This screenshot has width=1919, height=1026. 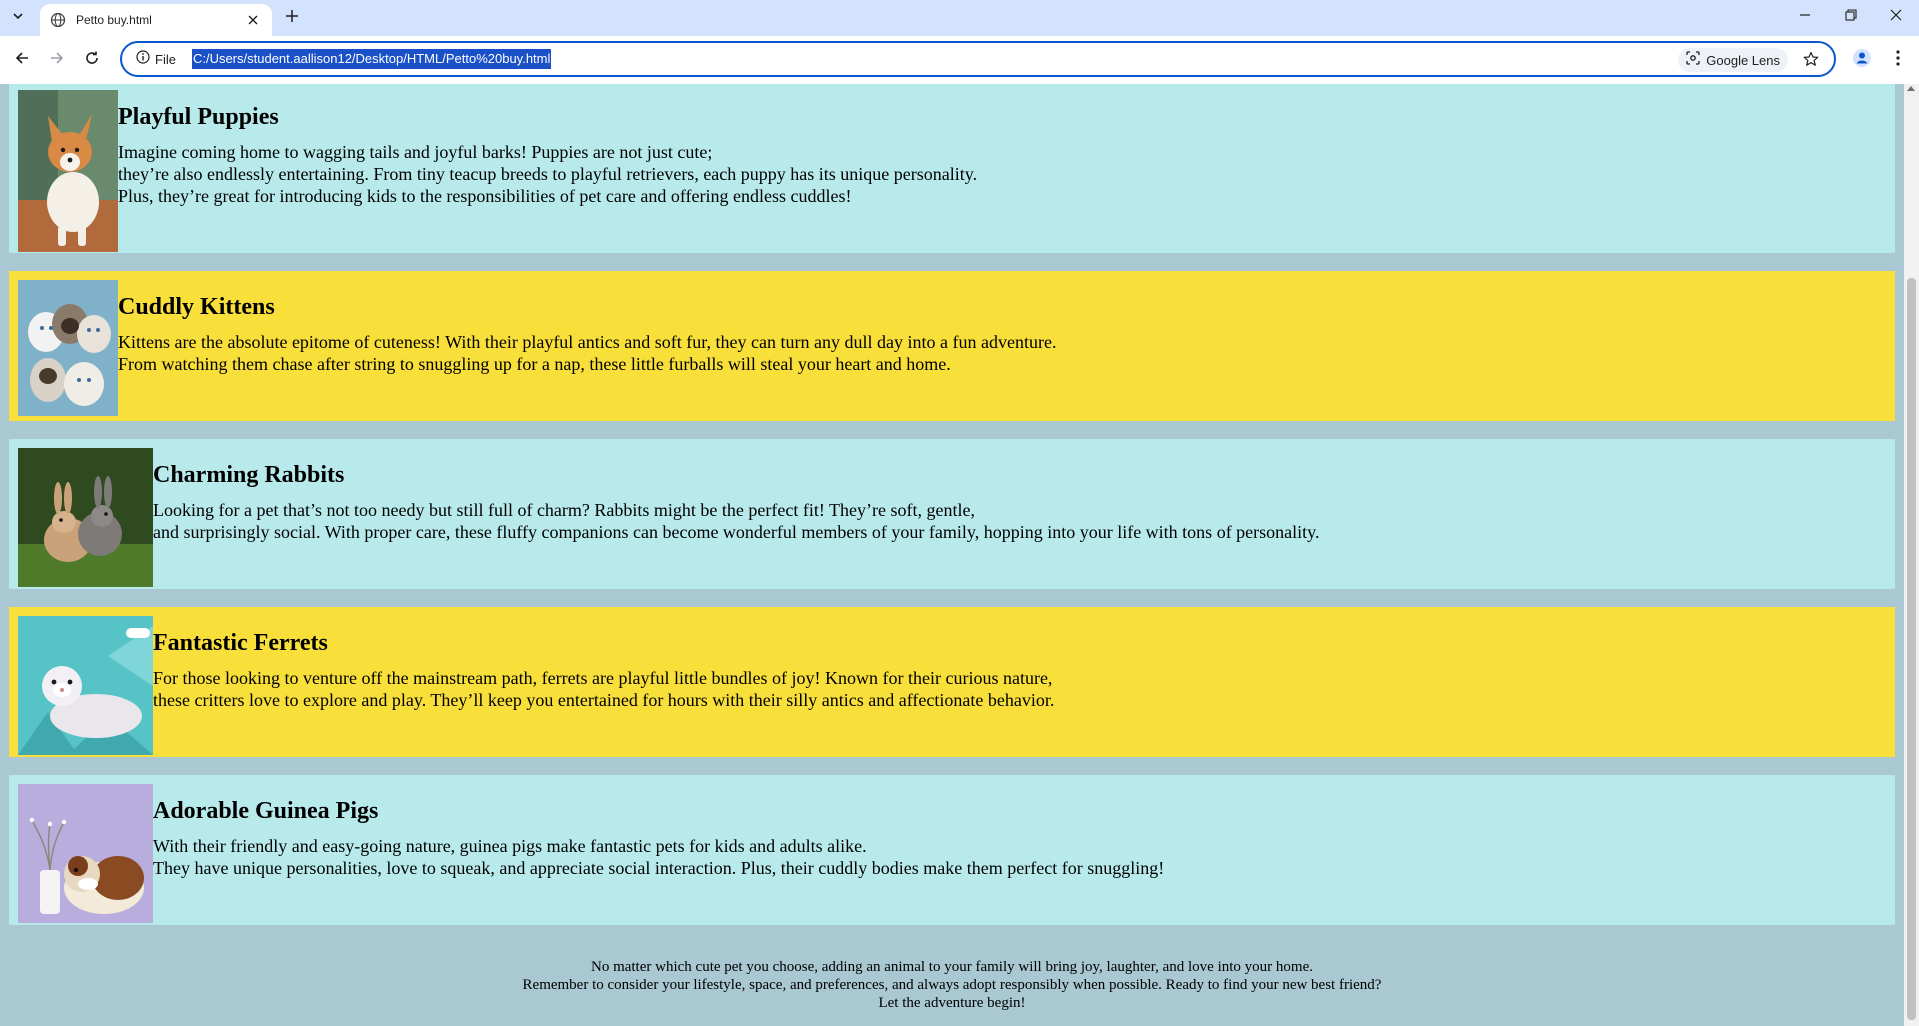 I want to click on kittens-image, so click(x=68, y=348).